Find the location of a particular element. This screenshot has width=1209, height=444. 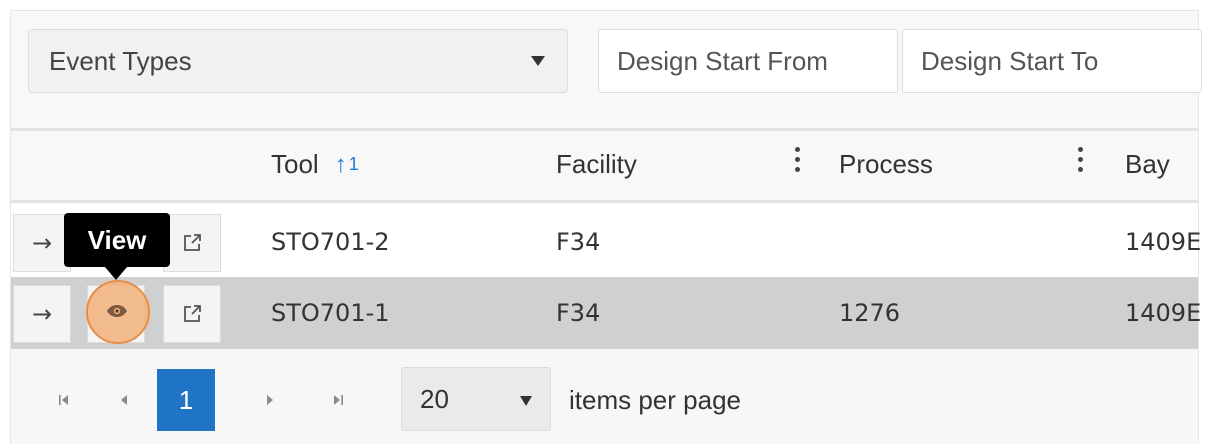

column-header-tool-label: Tool is located at coordinates (295, 164).